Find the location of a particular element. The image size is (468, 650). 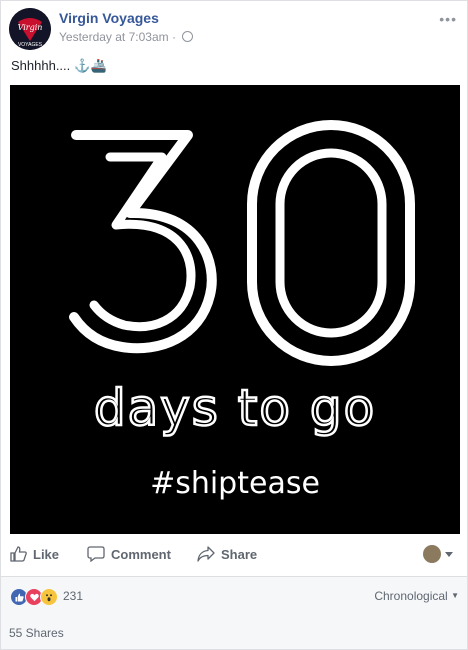

tagline-text: days to go is located at coordinates (235, 408).